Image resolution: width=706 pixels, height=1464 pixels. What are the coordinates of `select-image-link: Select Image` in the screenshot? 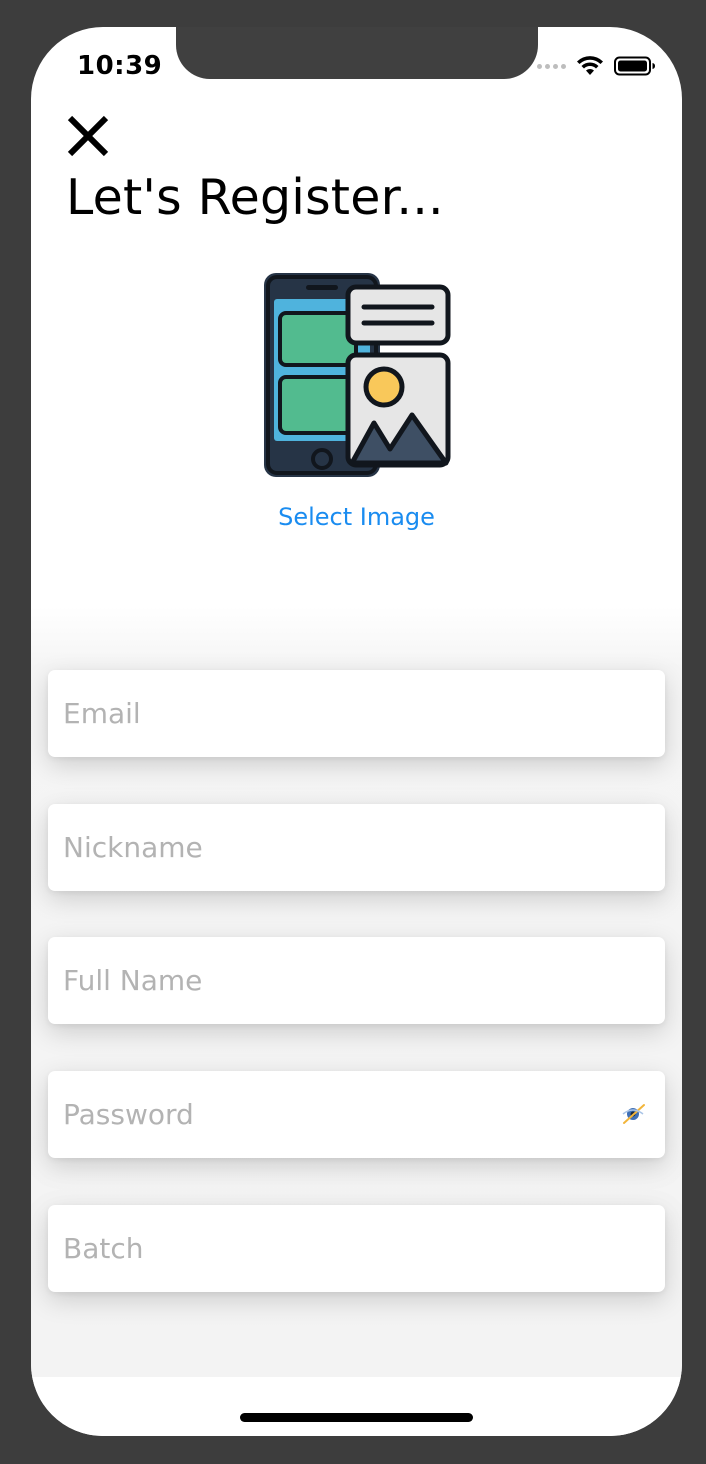 It's located at (356, 517).